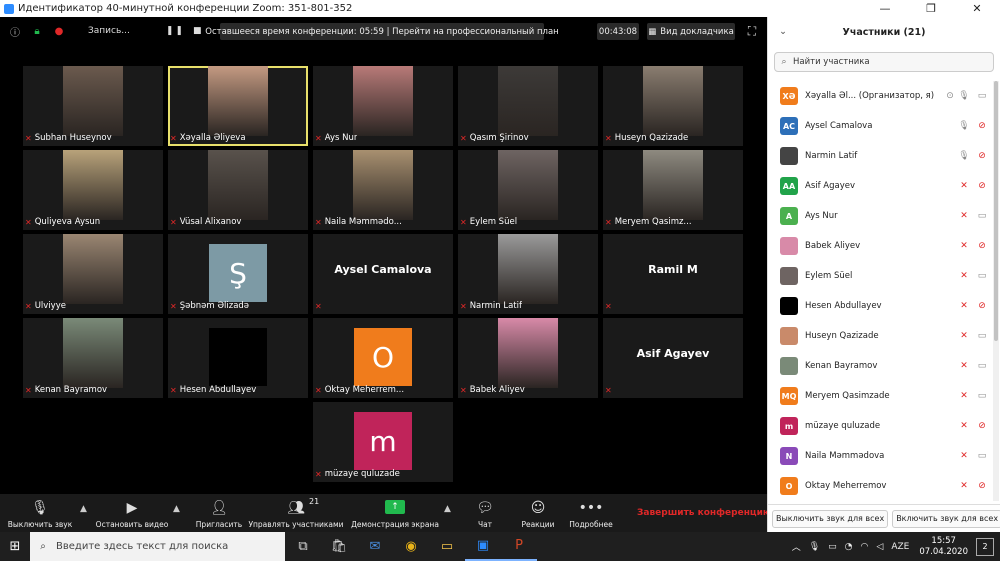 The image size is (1000, 561). What do you see at coordinates (673, 274) in the screenshot?
I see `video-tile: Ramil M ✕` at bounding box center [673, 274].